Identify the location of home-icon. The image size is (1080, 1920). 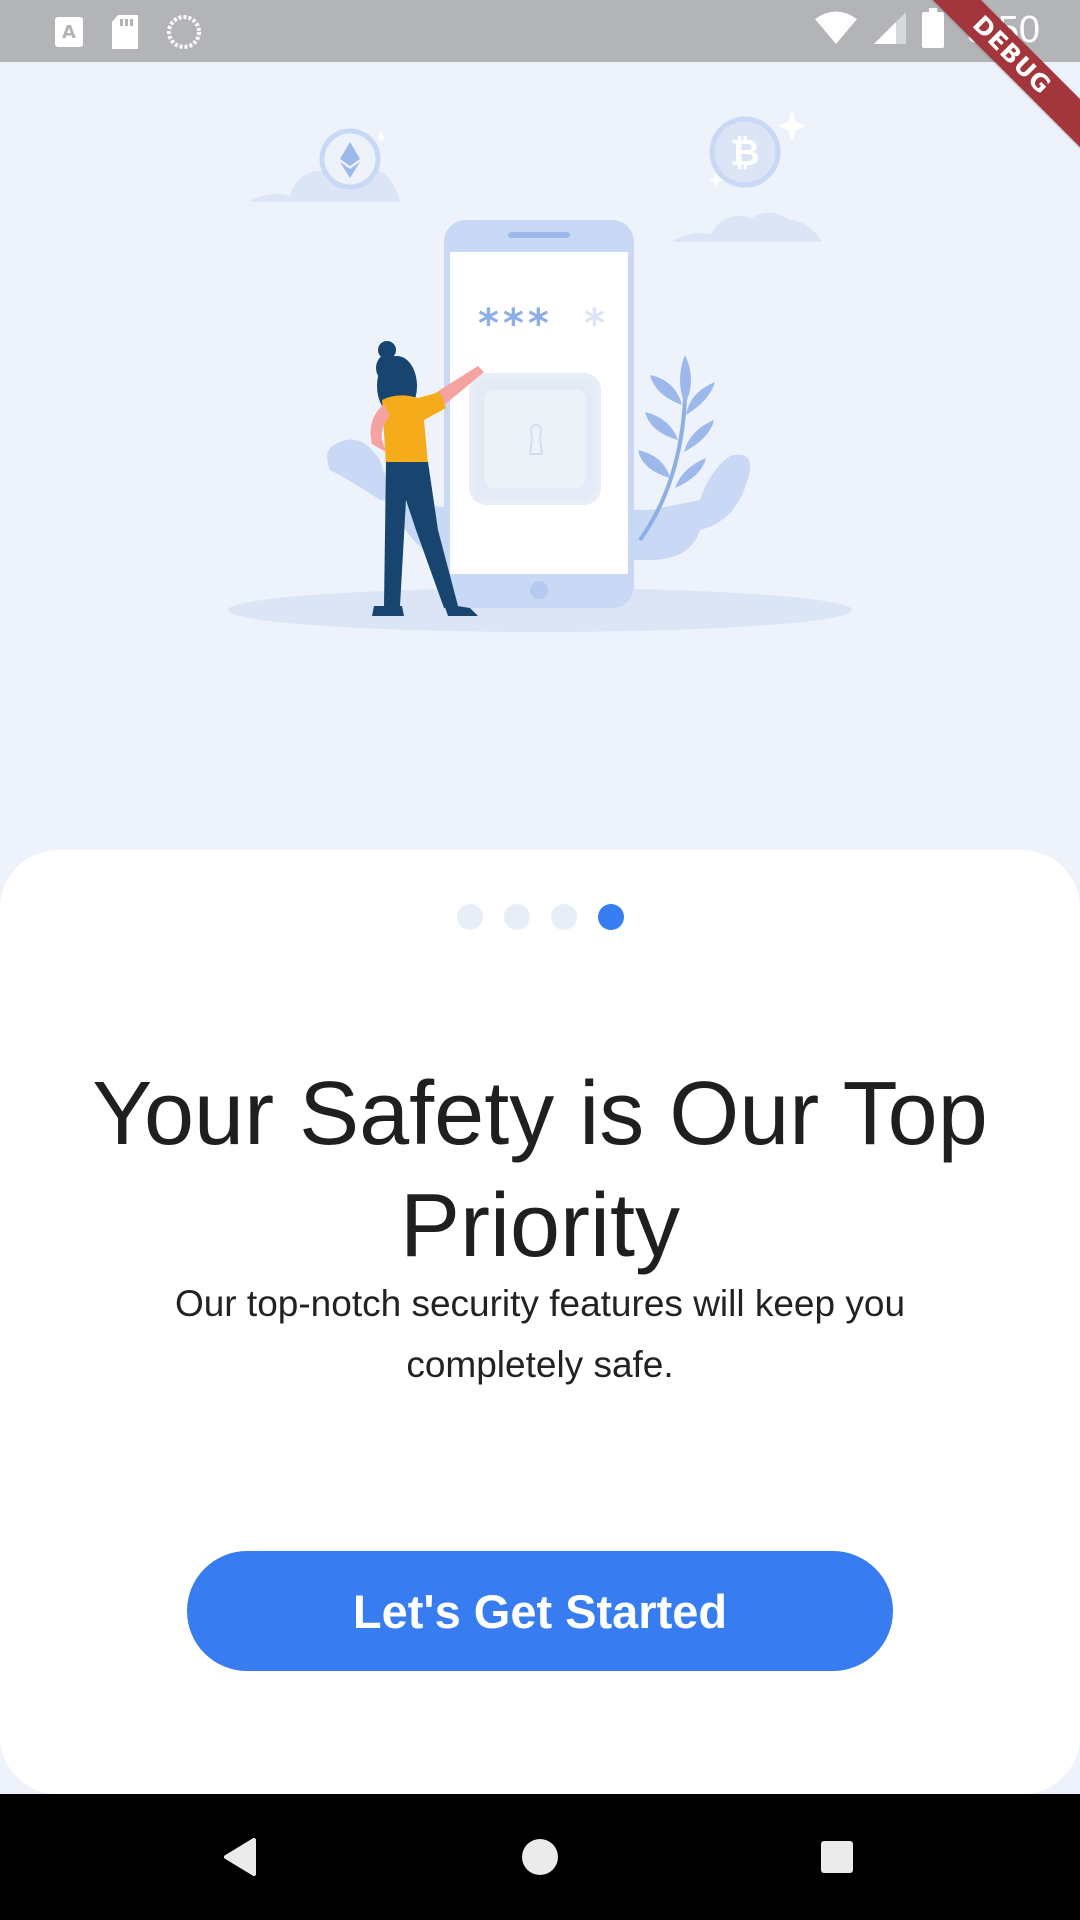
(540, 1857).